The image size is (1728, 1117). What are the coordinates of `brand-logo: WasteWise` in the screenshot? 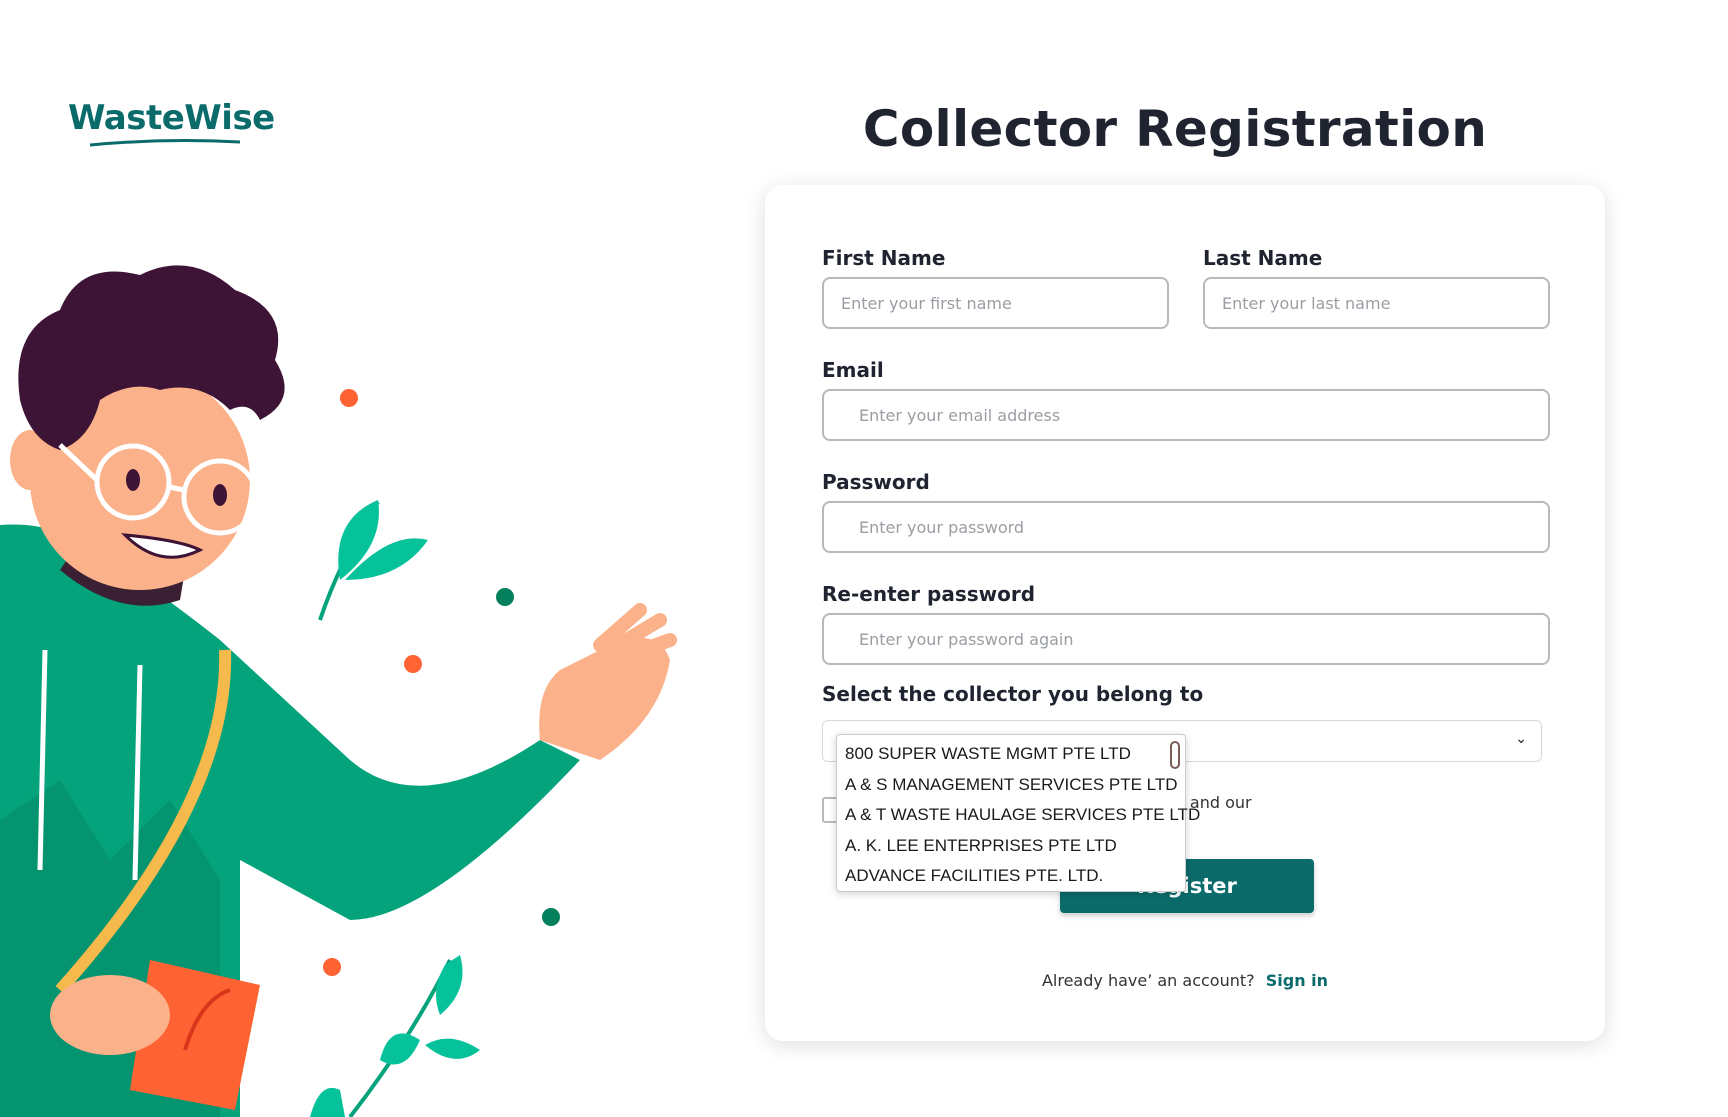 It's located at (171, 122).